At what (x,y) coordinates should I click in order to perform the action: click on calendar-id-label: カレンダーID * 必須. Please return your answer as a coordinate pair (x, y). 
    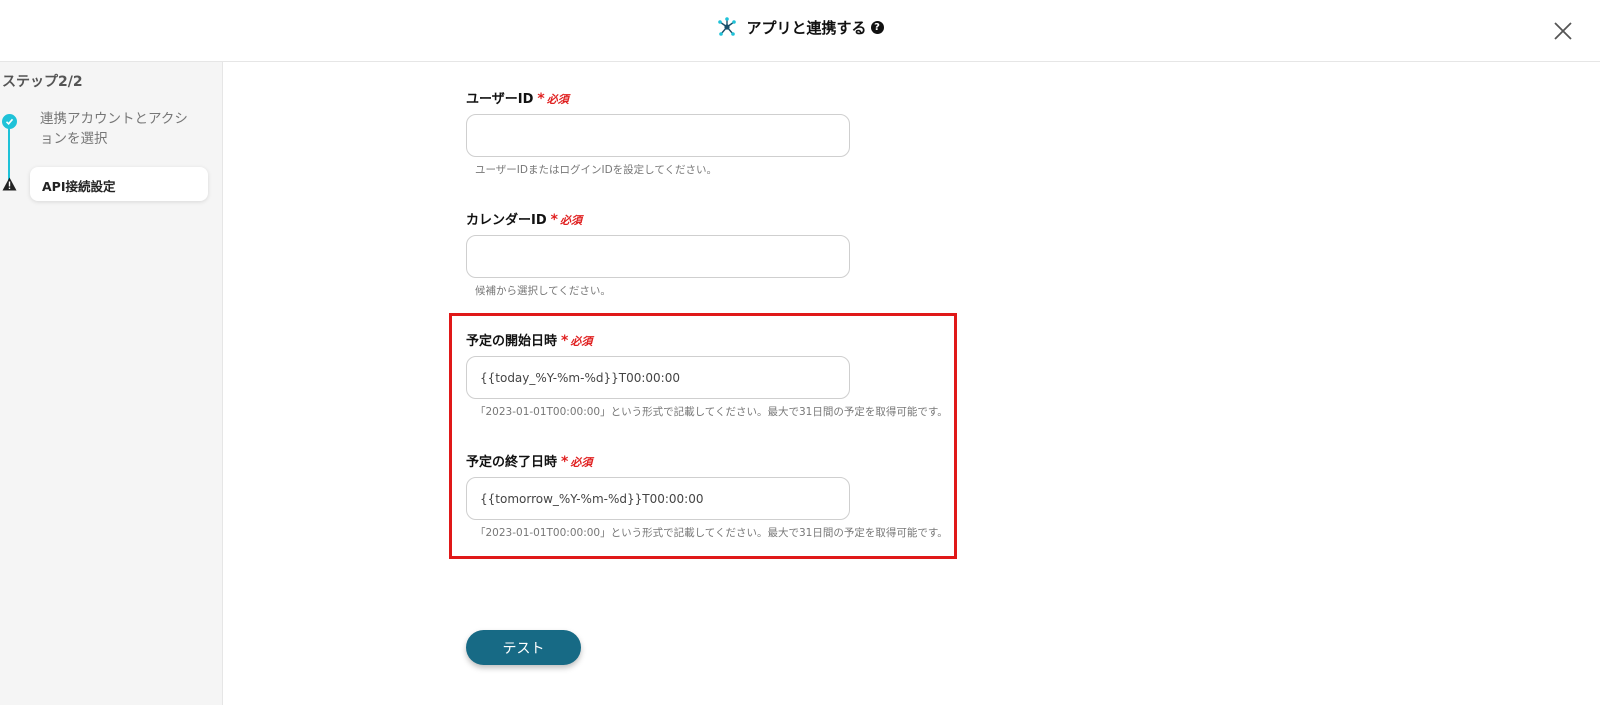
    Looking at the image, I should click on (524, 218).